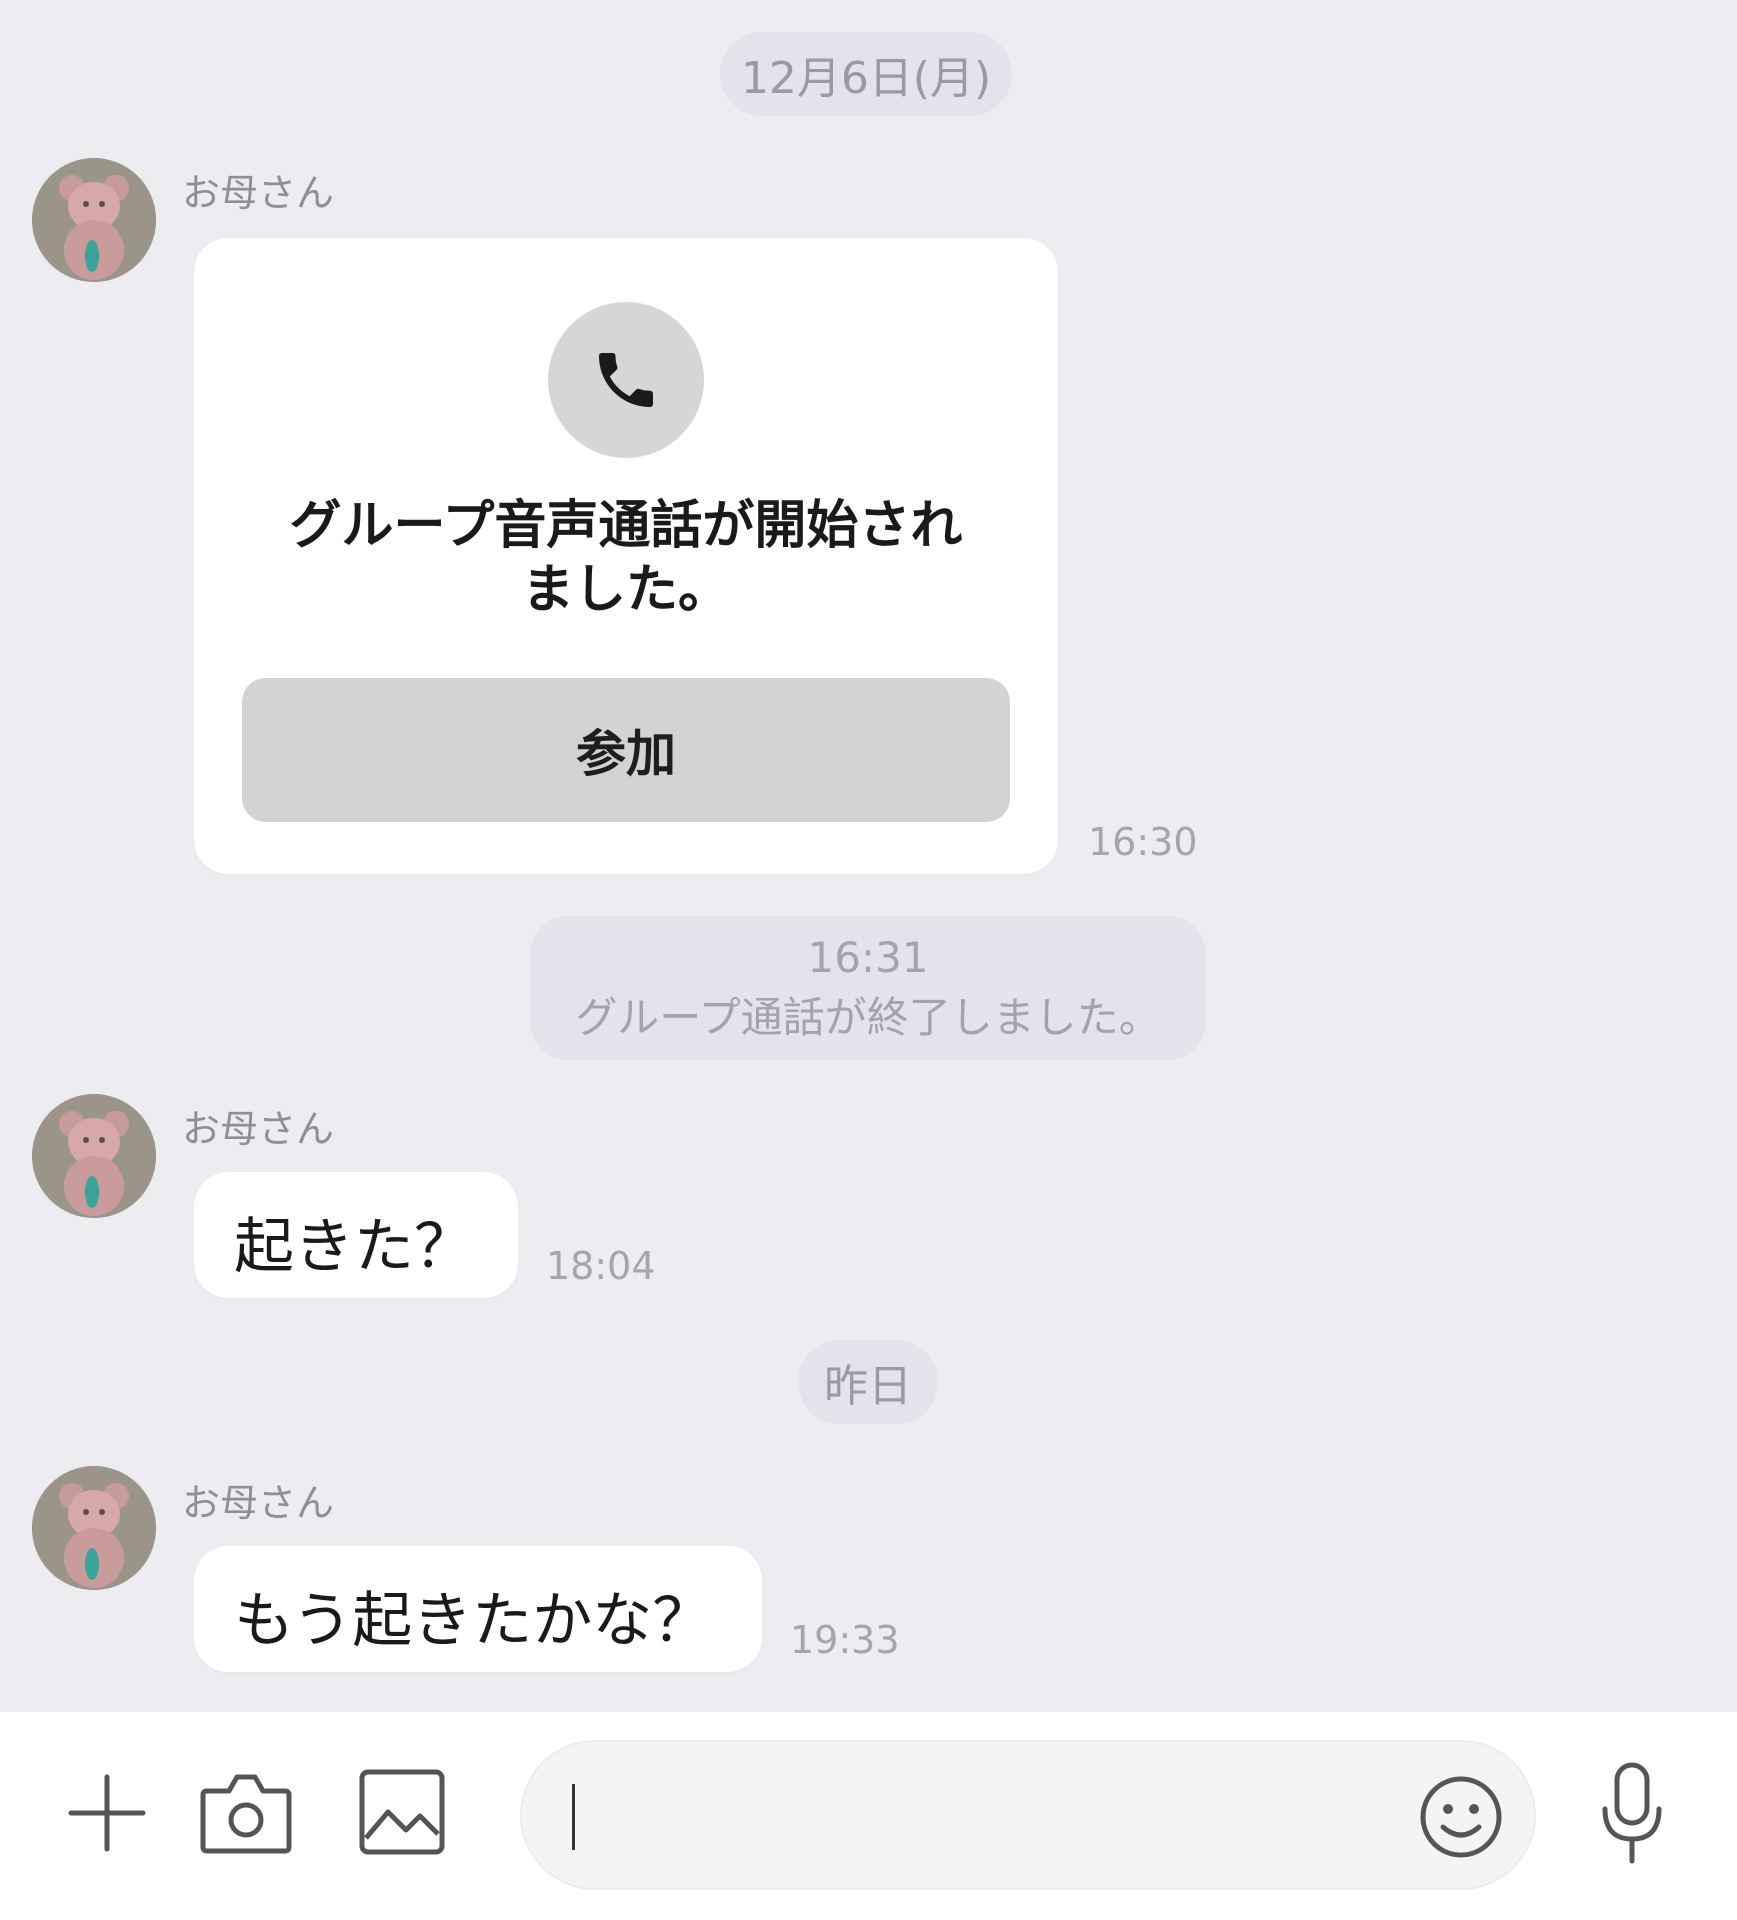  What do you see at coordinates (1143, 842) in the screenshot?
I see `message-time: 16:30` at bounding box center [1143, 842].